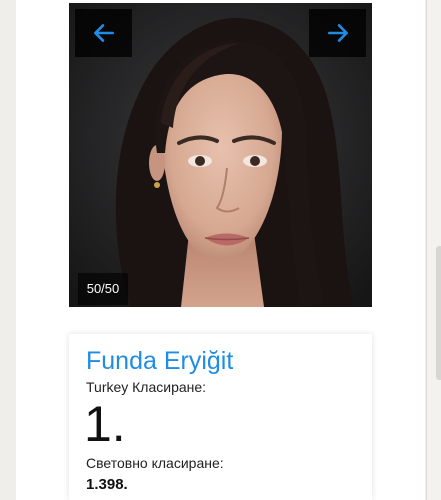  I want to click on profile-name: Funda Eryiğit, so click(159, 361).